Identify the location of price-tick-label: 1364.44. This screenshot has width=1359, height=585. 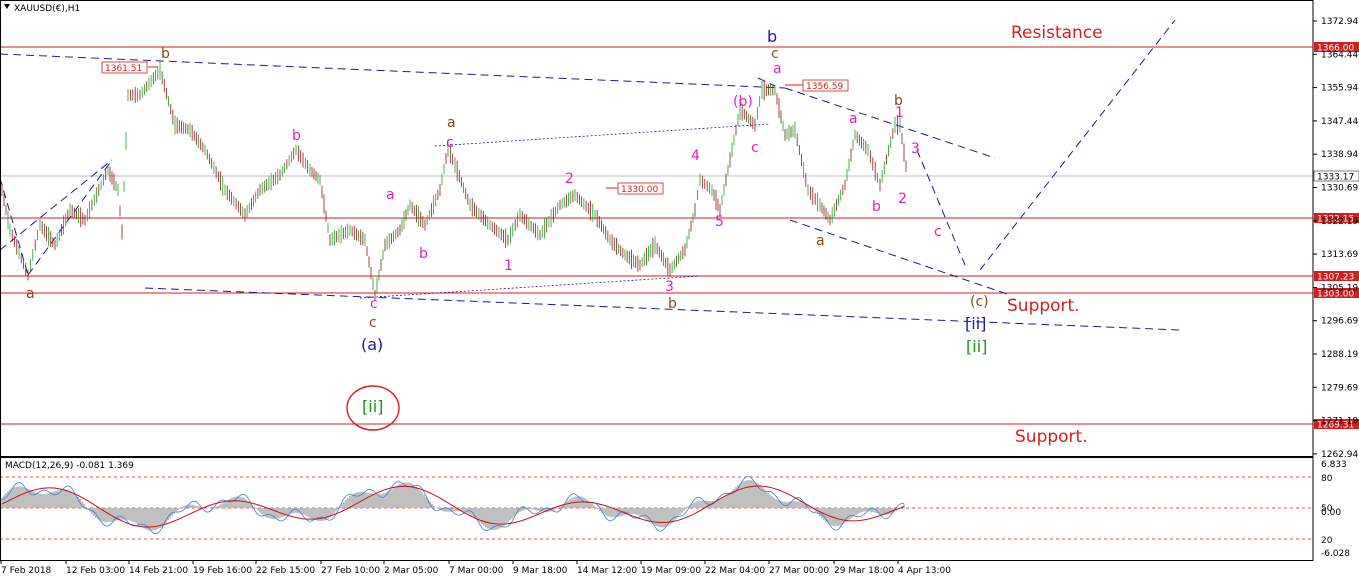
(1339, 55).